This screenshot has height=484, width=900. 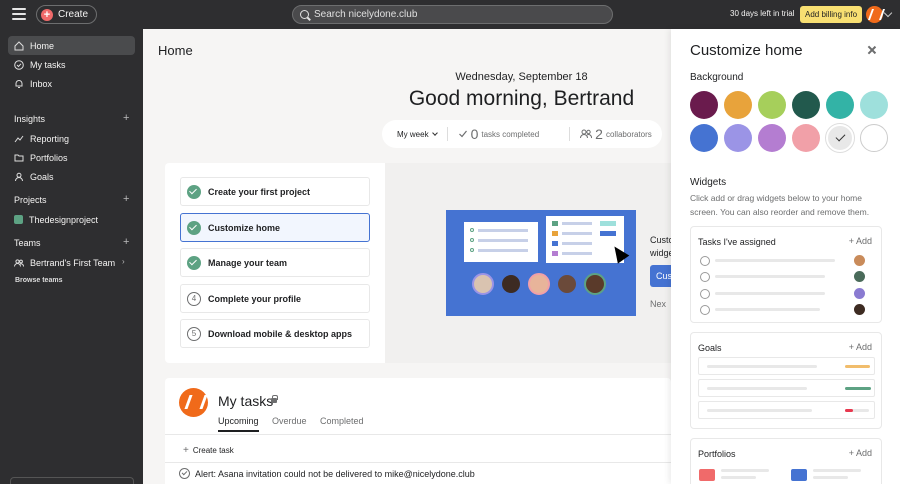 I want to click on close-panel-icon, so click(x=872, y=50).